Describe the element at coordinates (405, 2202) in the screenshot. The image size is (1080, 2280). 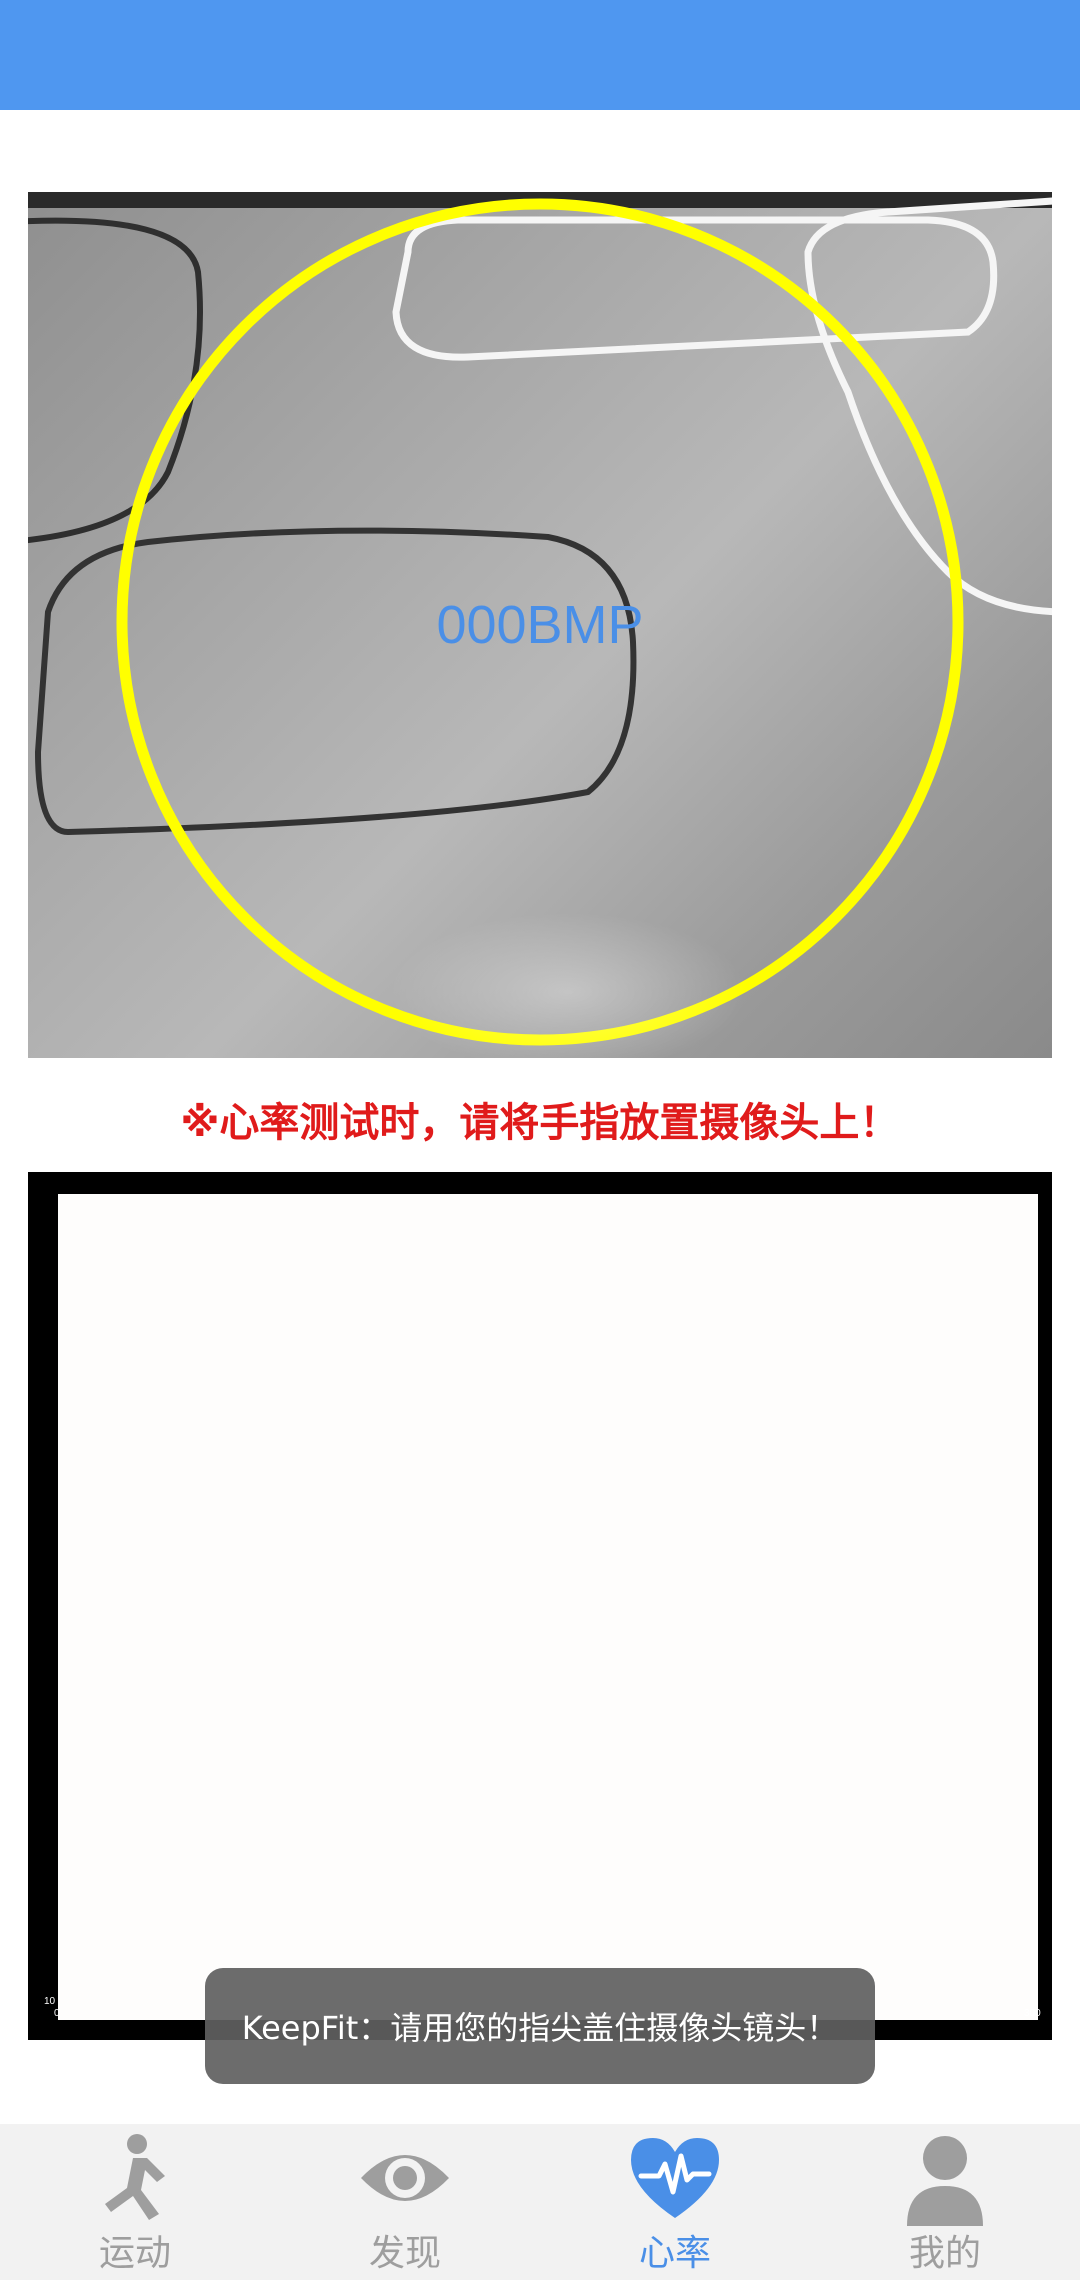
I see `nav-item-discover: 发现` at that location.